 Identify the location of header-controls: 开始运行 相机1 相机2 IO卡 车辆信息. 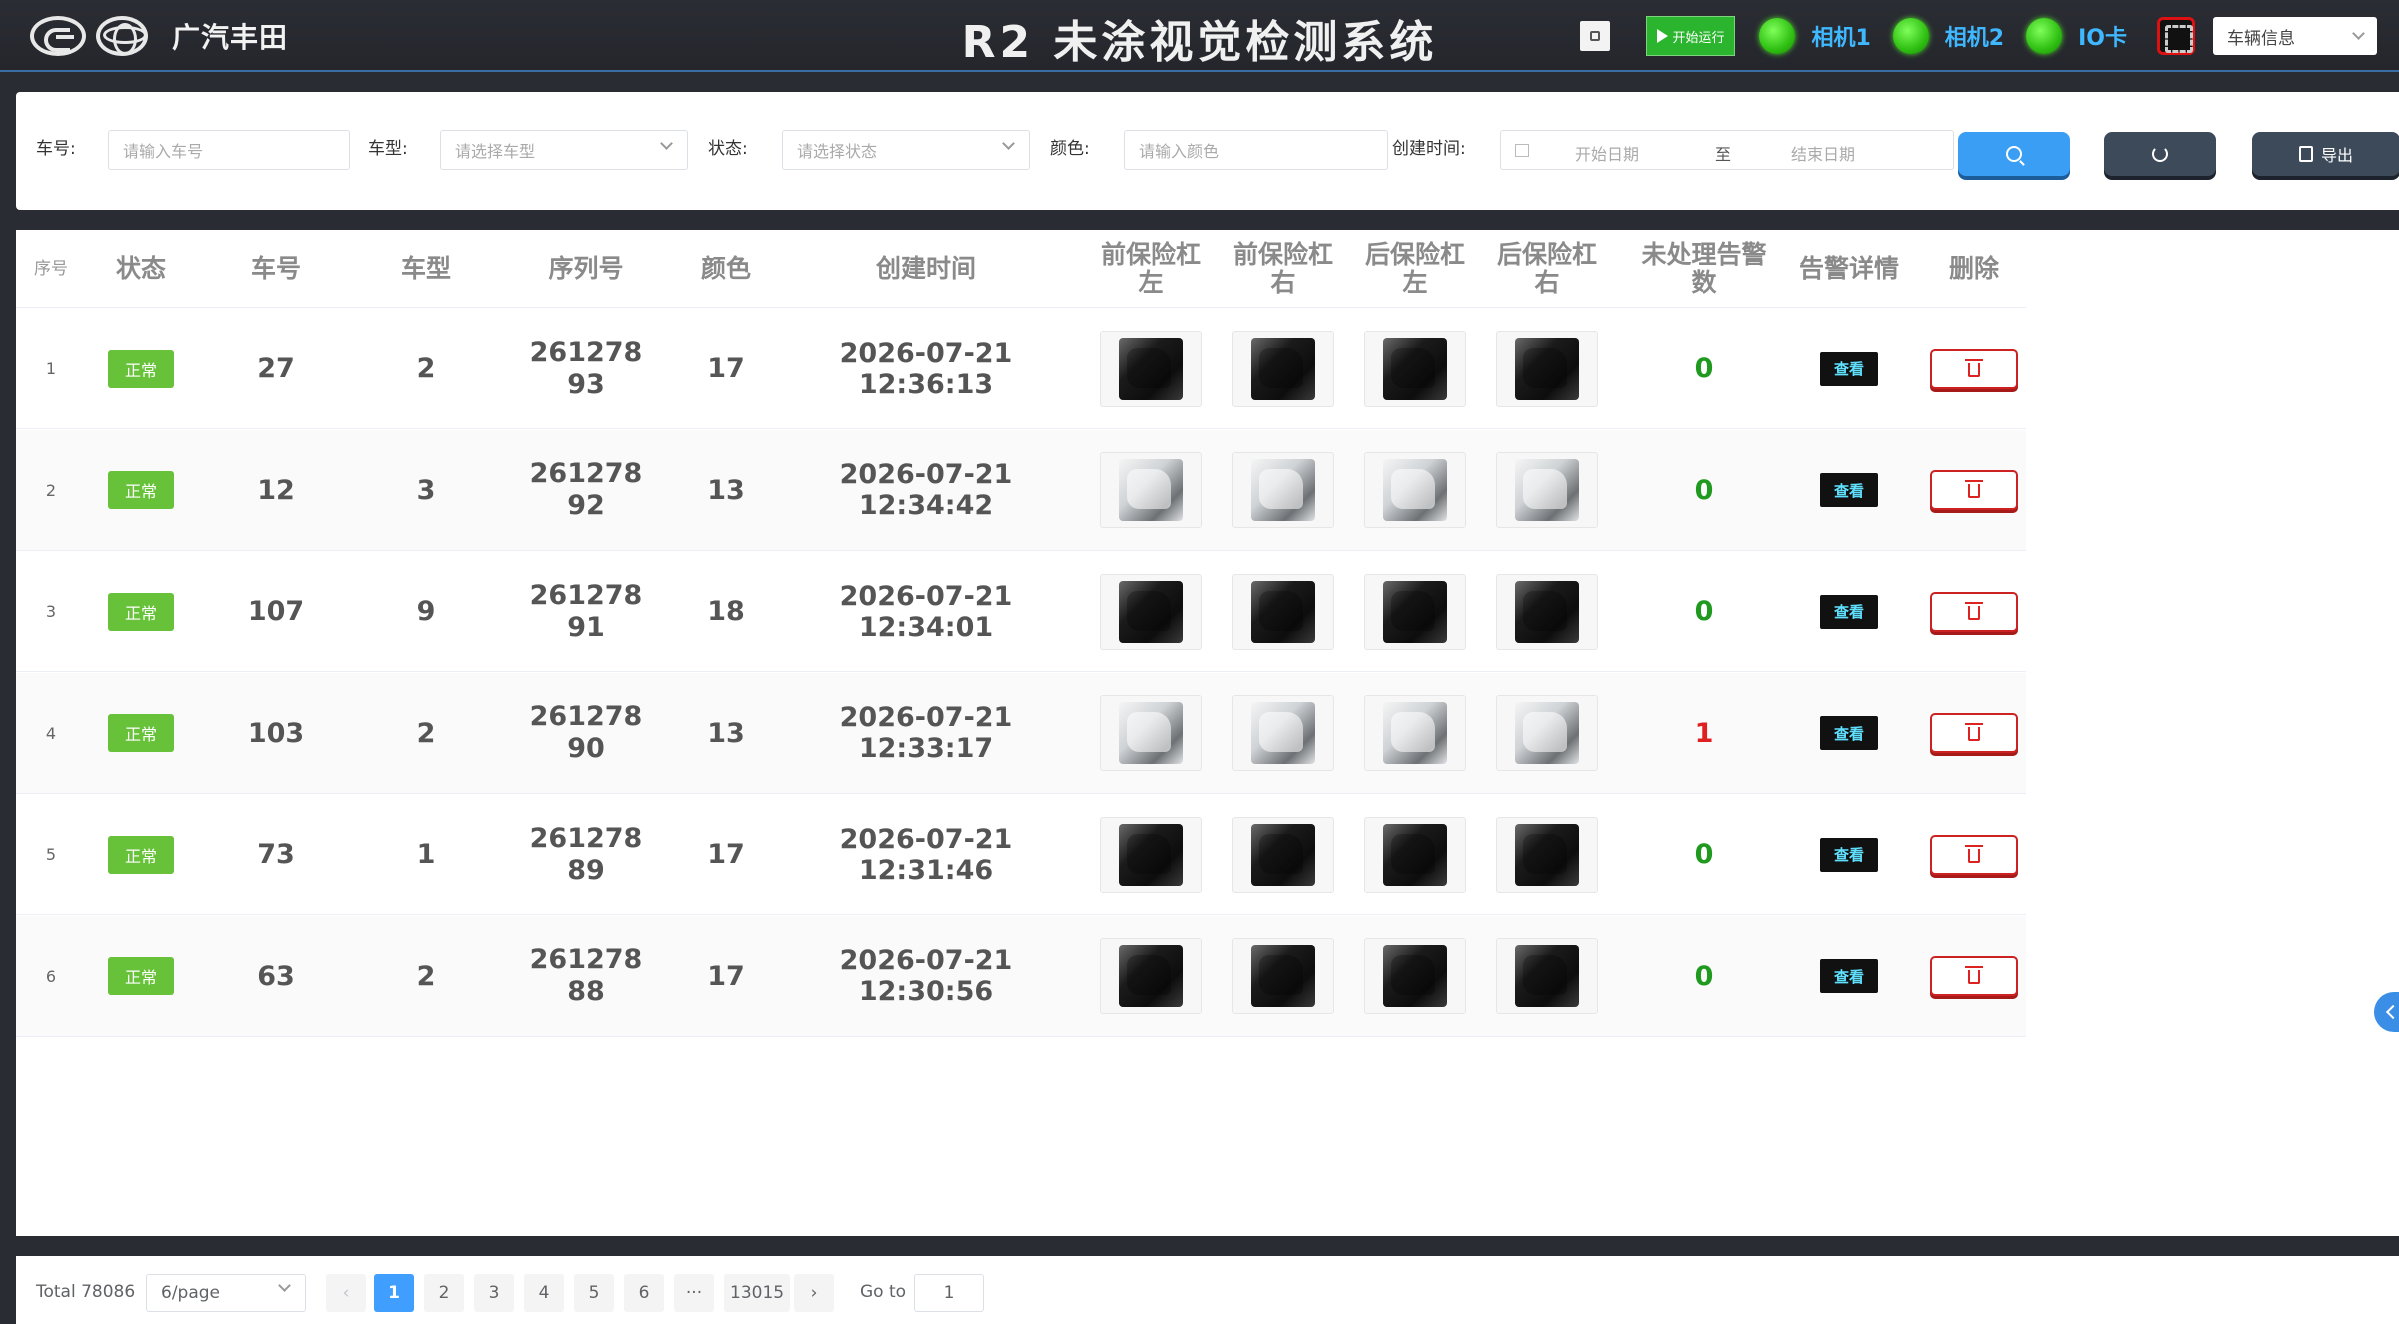
(1978, 36).